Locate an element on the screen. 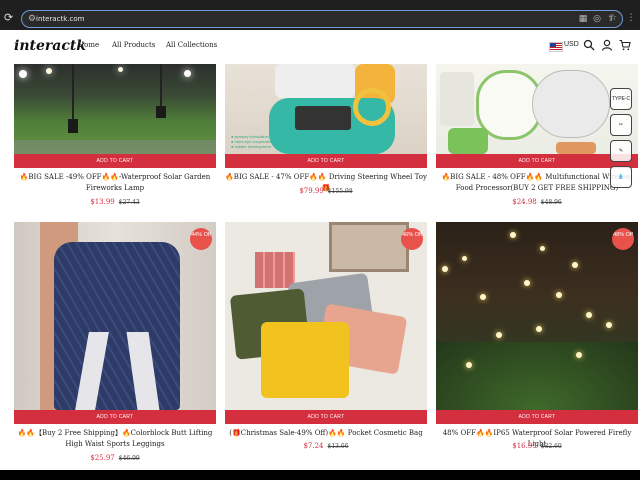  apps-icon: ▦ is located at coordinates (583, 19).